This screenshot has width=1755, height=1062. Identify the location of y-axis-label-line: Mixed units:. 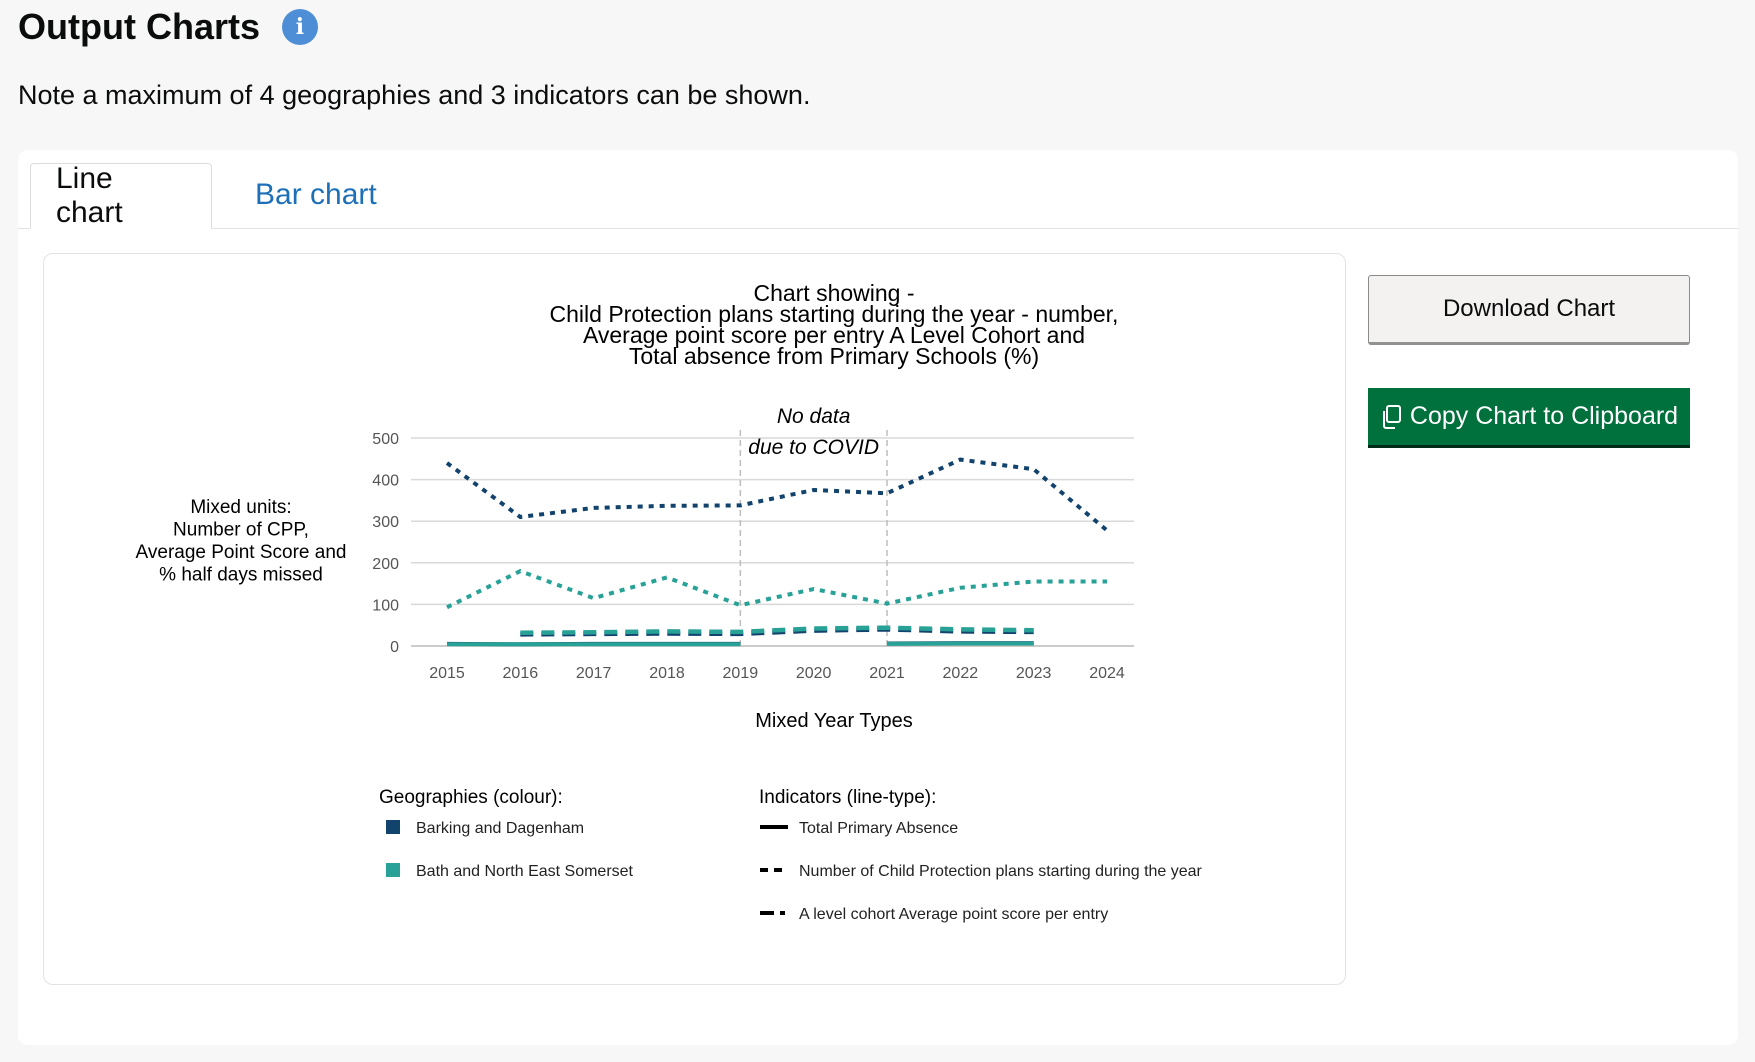
(240, 507).